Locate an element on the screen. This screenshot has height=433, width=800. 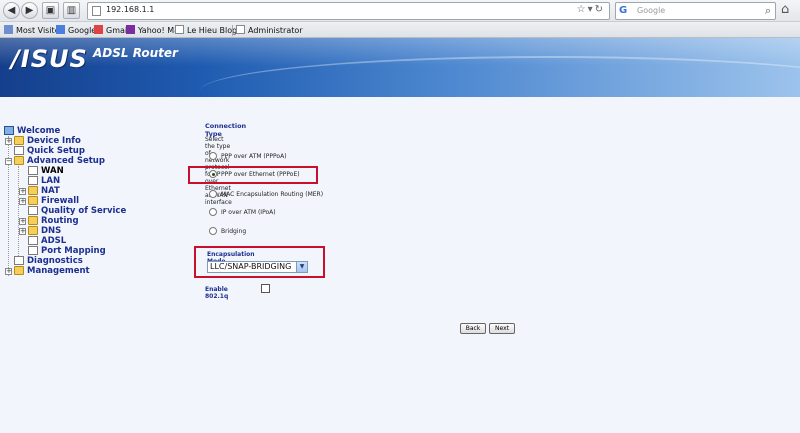
yahoo-icon is located at coordinates (130, 29).